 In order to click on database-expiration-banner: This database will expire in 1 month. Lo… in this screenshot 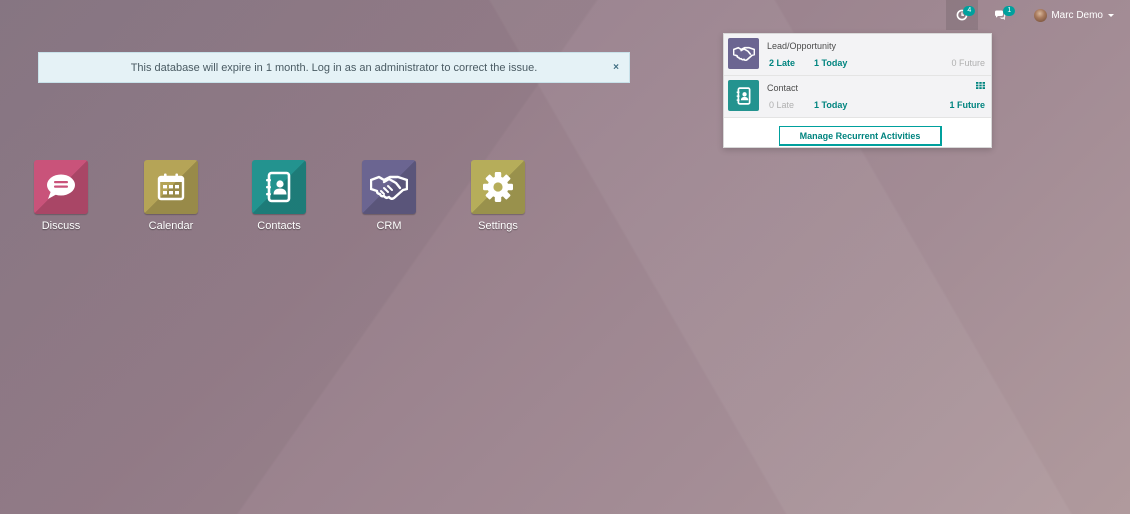, I will do `click(334, 67)`.